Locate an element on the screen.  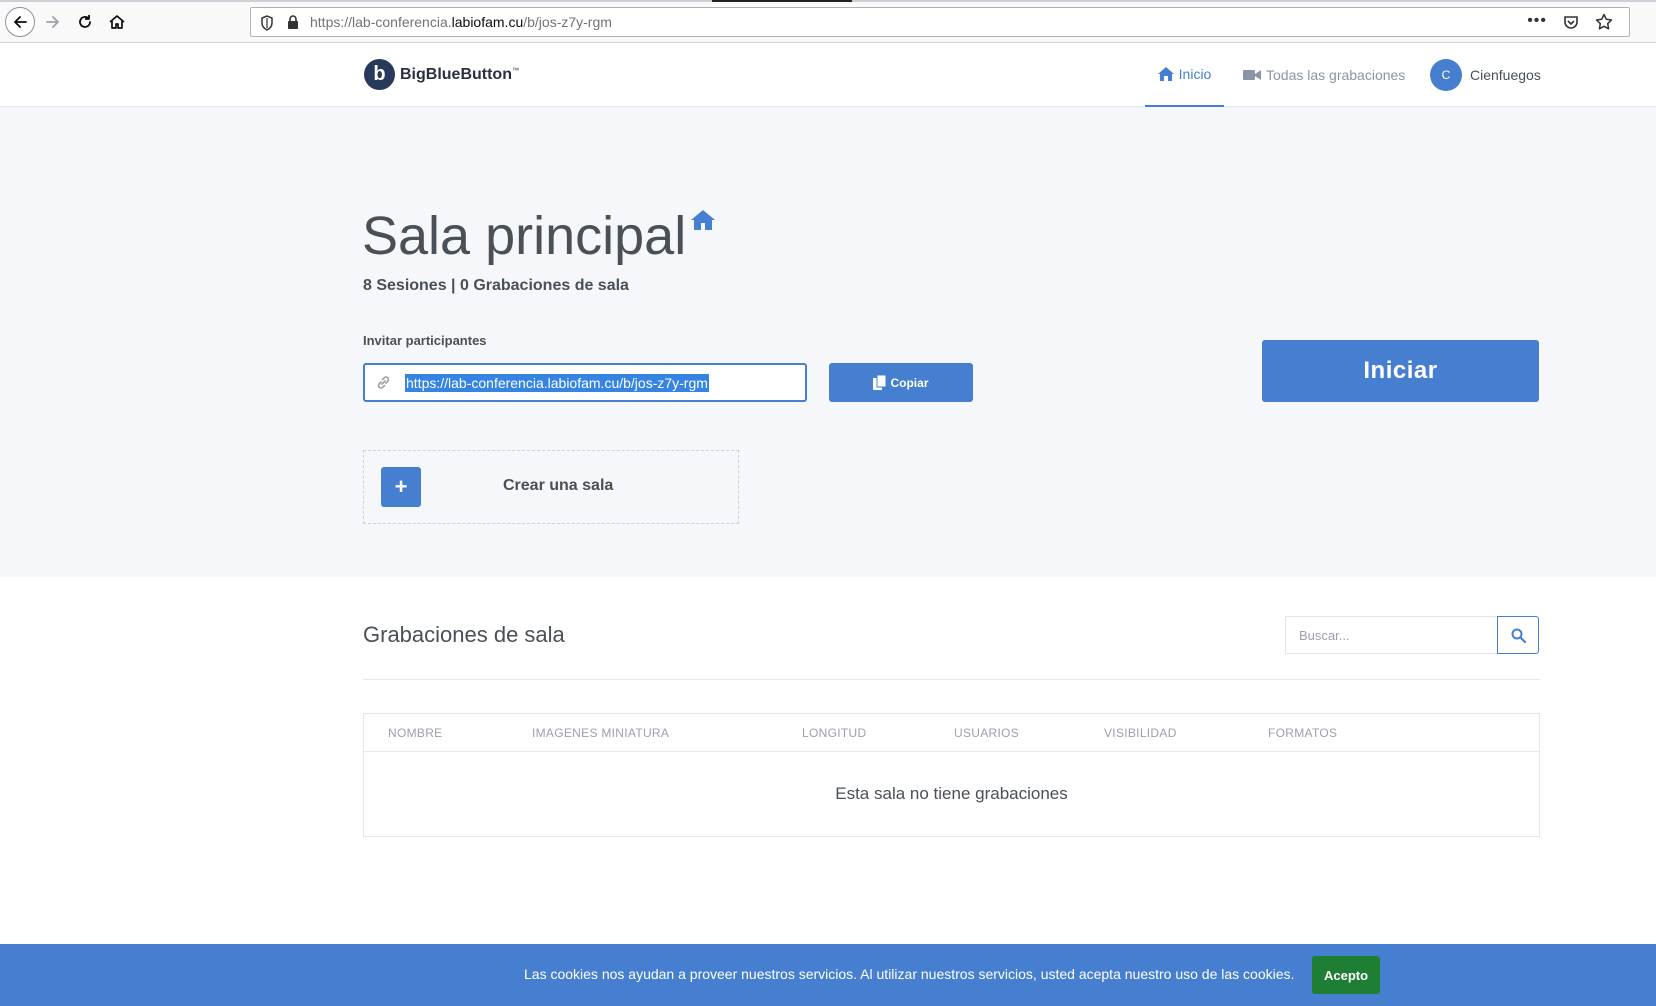
nav-todas-grabaciones: Todas las grabaciones is located at coordinates (1324, 75).